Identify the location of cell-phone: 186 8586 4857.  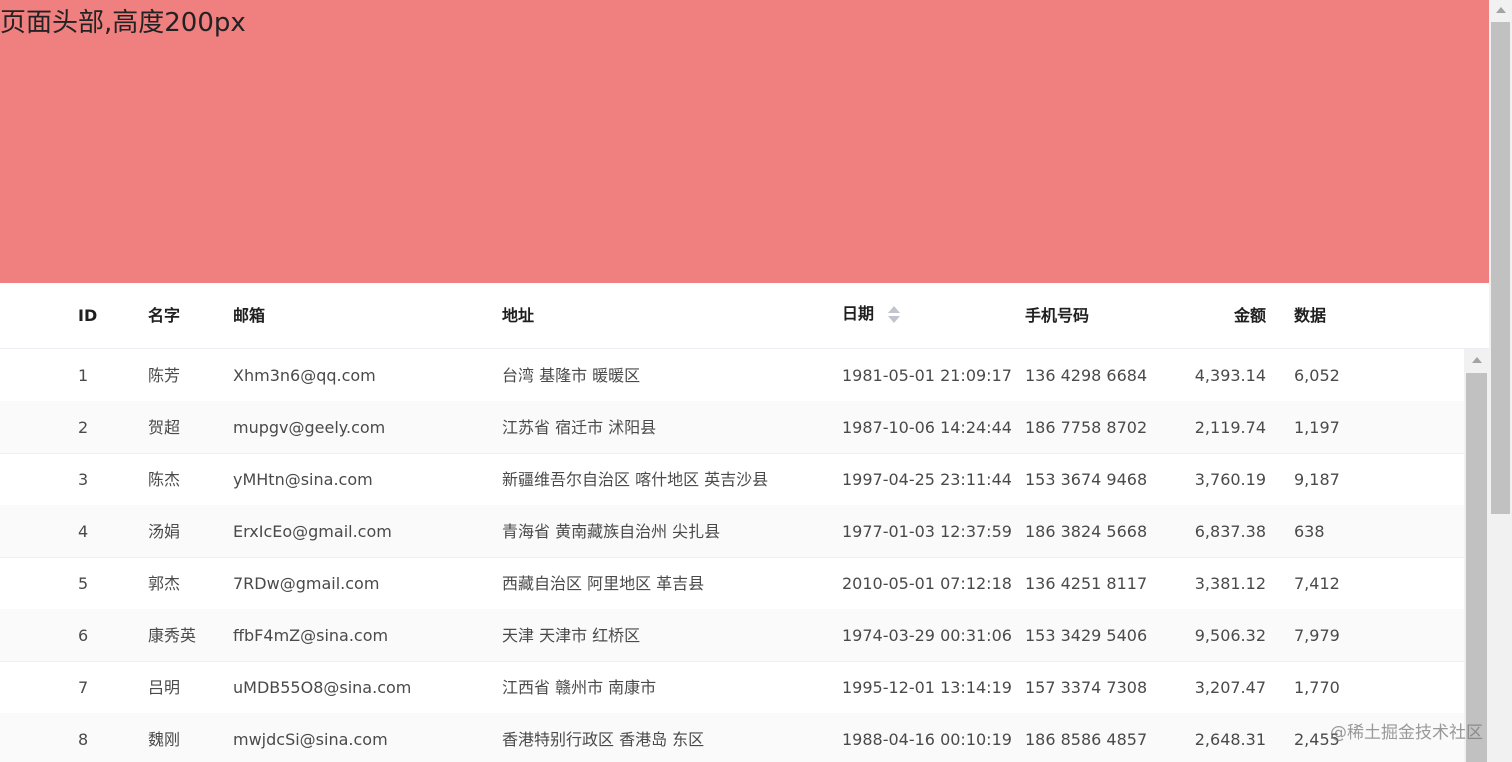
(1086, 739).